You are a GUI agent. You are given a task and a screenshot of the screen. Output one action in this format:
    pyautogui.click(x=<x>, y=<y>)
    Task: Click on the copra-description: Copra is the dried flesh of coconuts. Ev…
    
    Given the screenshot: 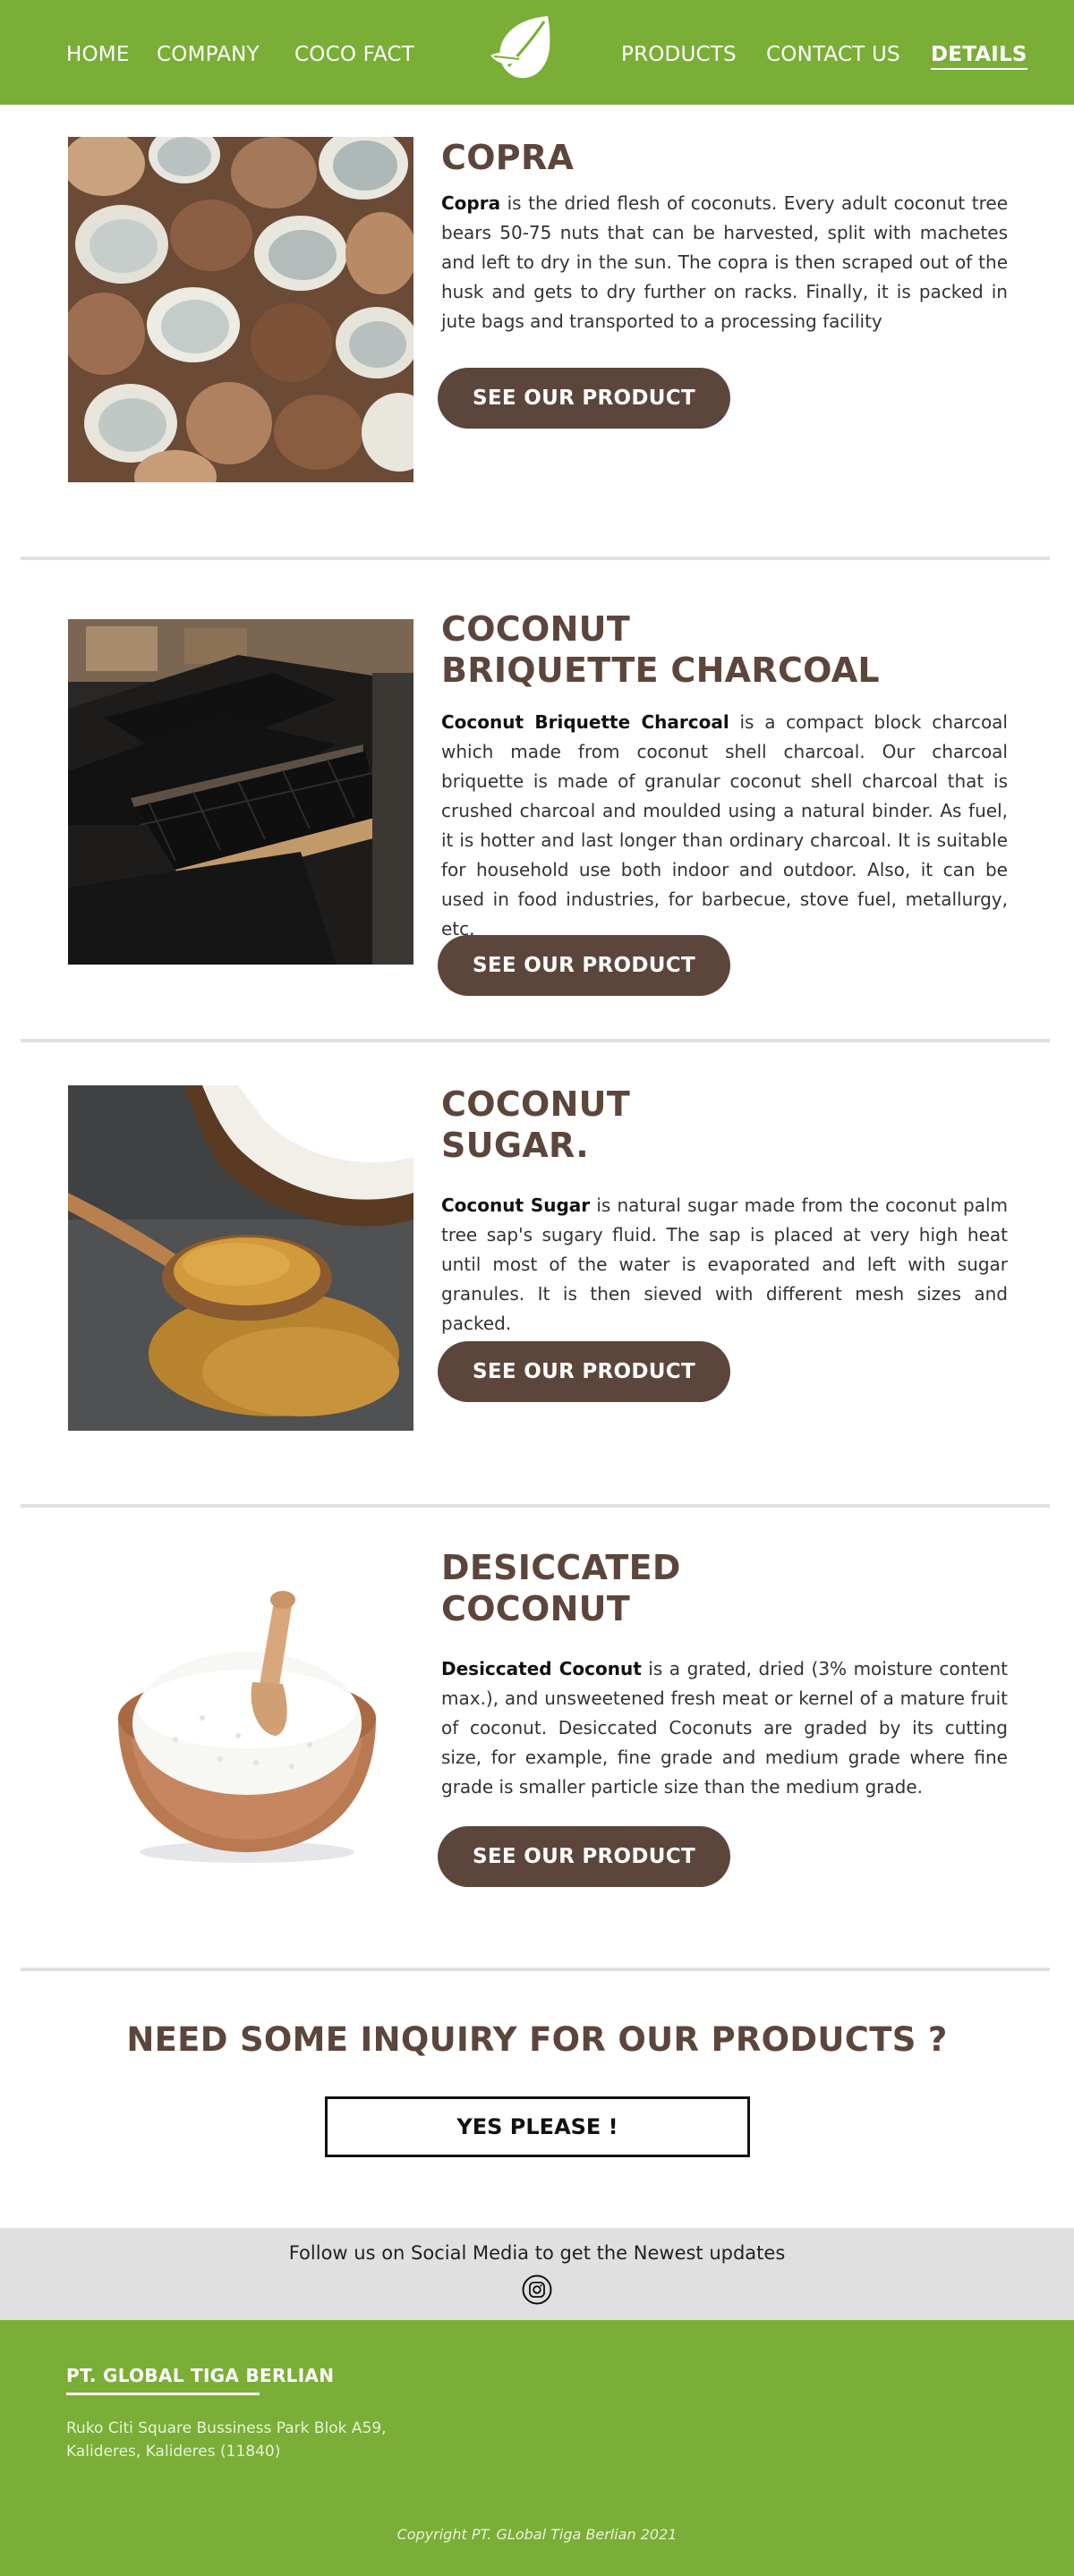 What is the action you would take?
    pyautogui.click(x=724, y=262)
    